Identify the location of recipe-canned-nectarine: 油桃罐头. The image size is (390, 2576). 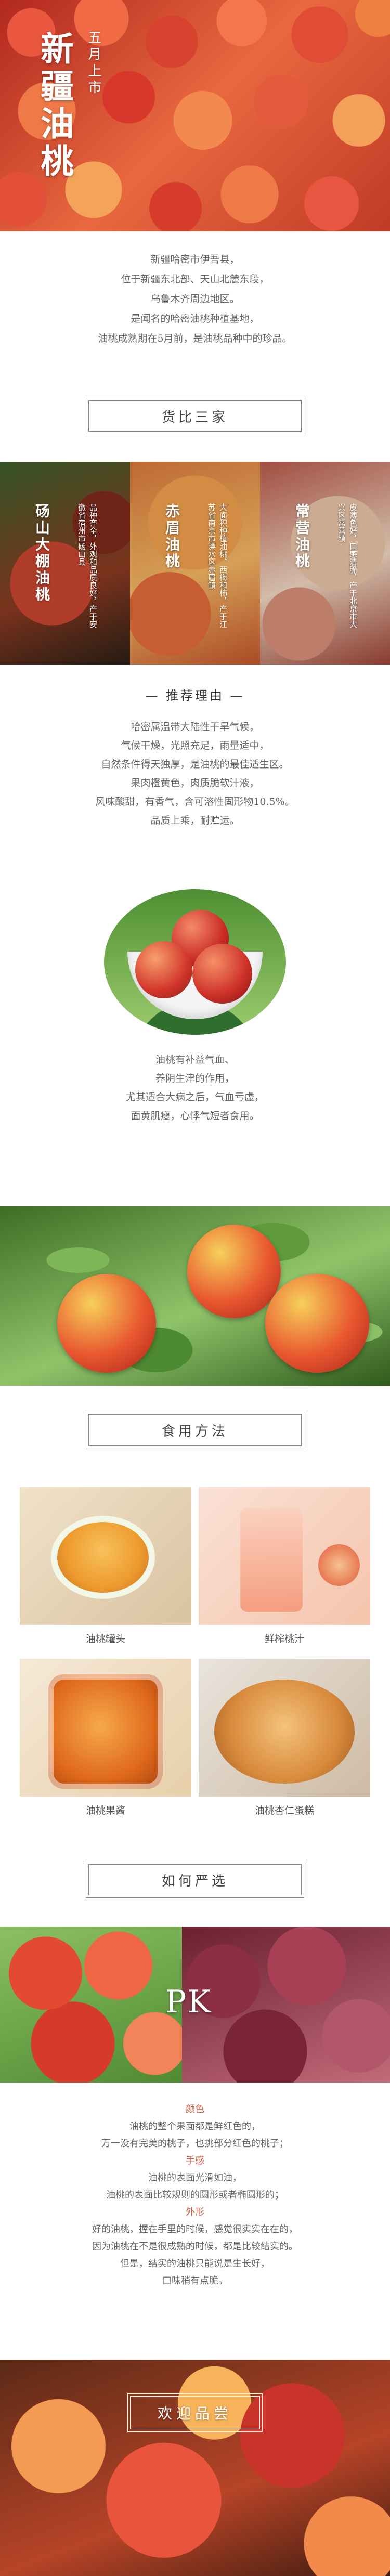
(105, 1566).